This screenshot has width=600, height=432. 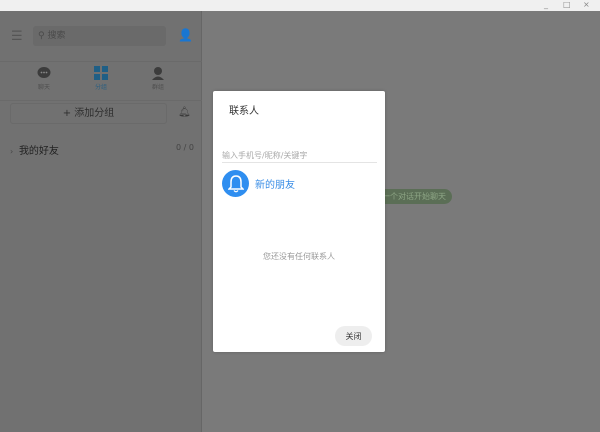 What do you see at coordinates (300, 5) in the screenshot?
I see `title-bar: _ □ ×` at bounding box center [300, 5].